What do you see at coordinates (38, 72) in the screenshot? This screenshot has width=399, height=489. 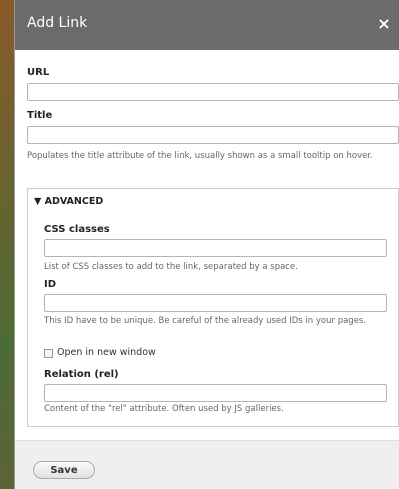 I see `url-label: URL` at bounding box center [38, 72].